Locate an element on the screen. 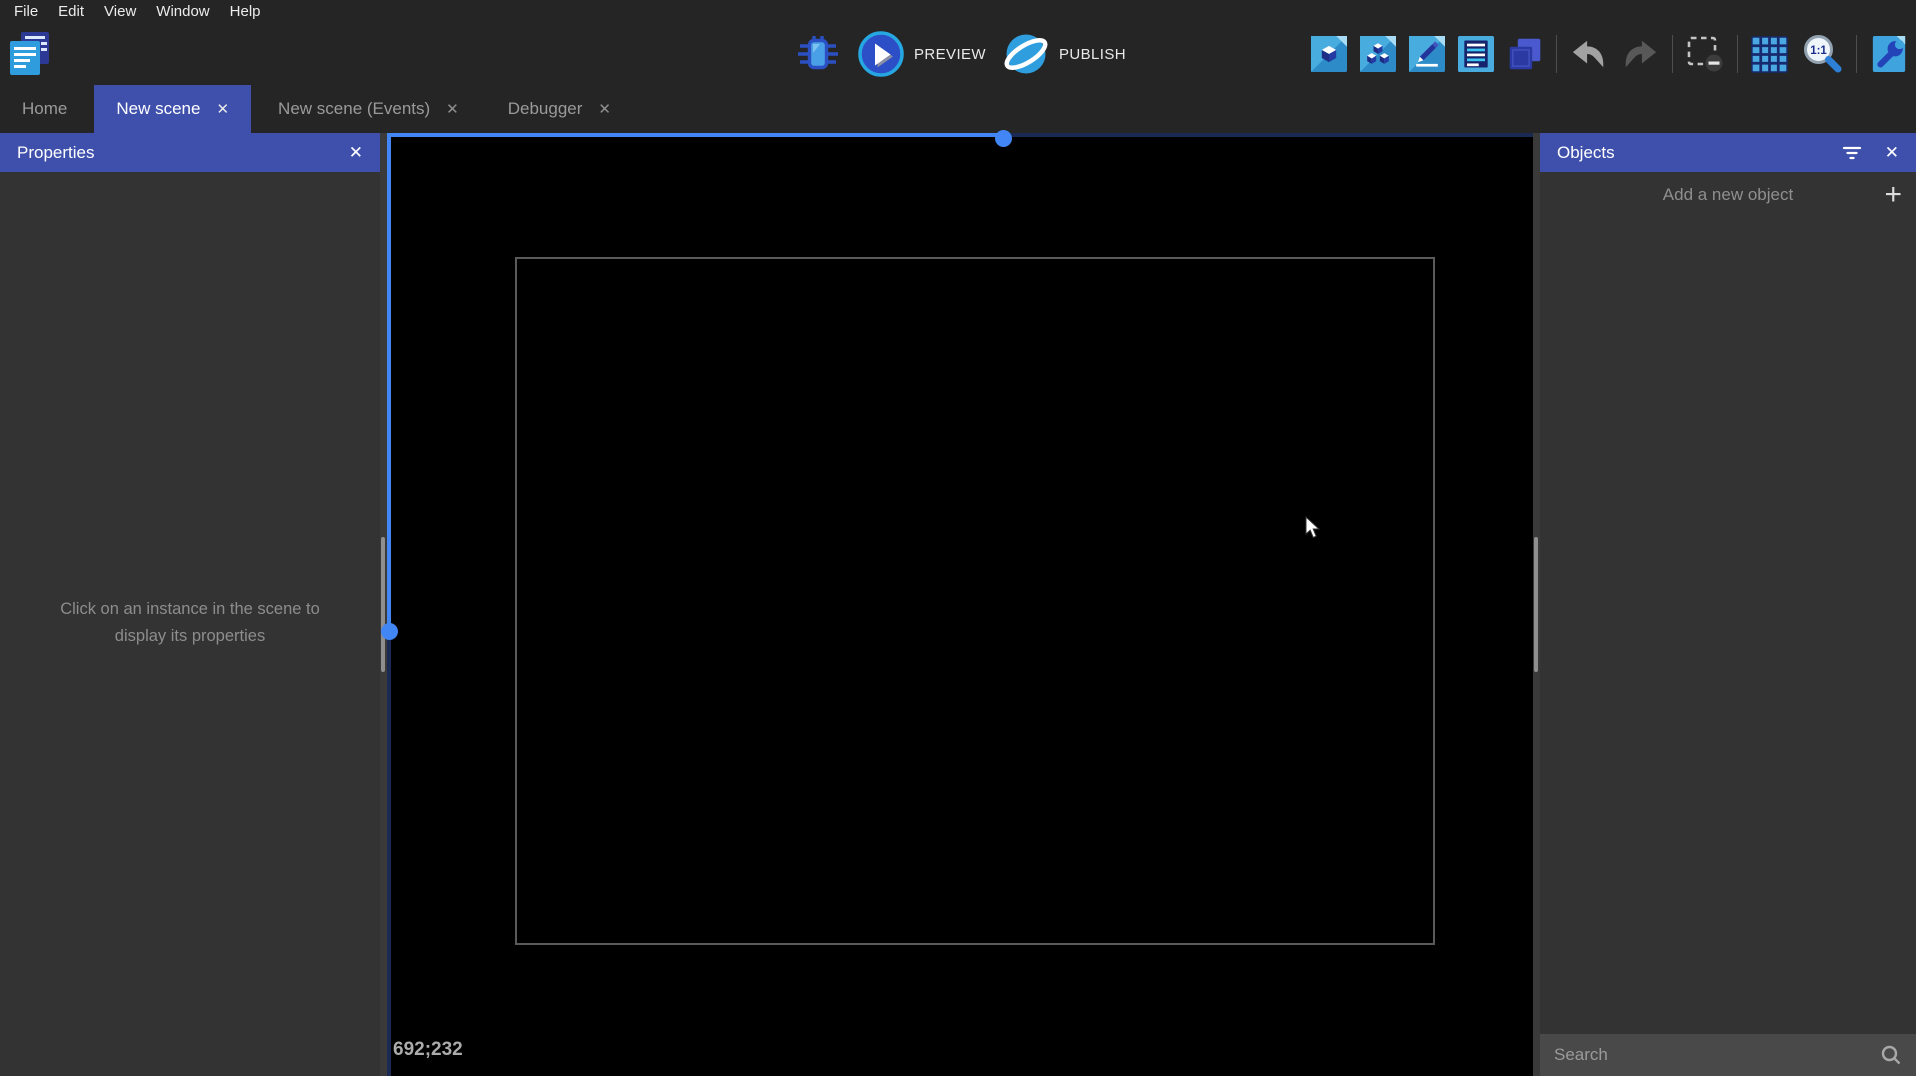 The width and height of the screenshot is (1916, 1076). vertical-scrollbar-fill is located at coordinates (389, 383).